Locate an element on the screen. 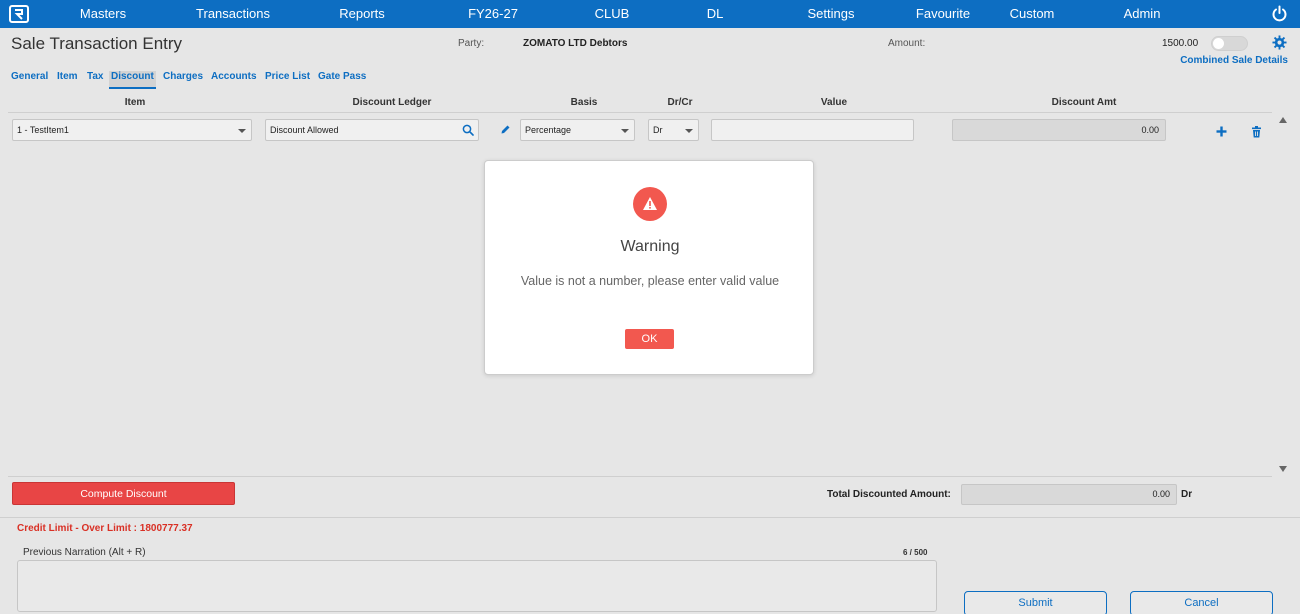 This screenshot has height=614, width=1300. discount-ledger-value: Discount Allowed is located at coordinates (304, 130).